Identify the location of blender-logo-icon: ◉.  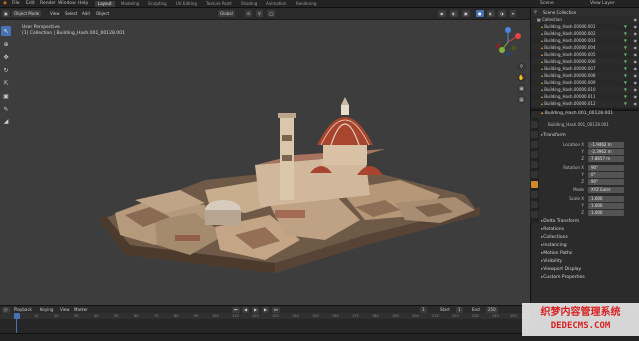
(5, 3).